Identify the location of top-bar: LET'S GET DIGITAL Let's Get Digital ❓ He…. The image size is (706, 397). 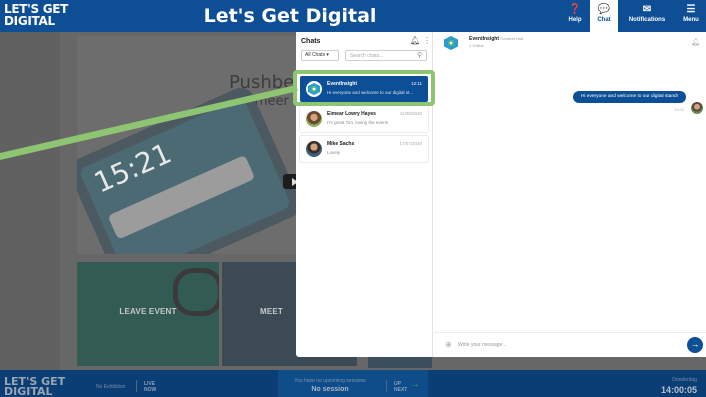
(353, 16).